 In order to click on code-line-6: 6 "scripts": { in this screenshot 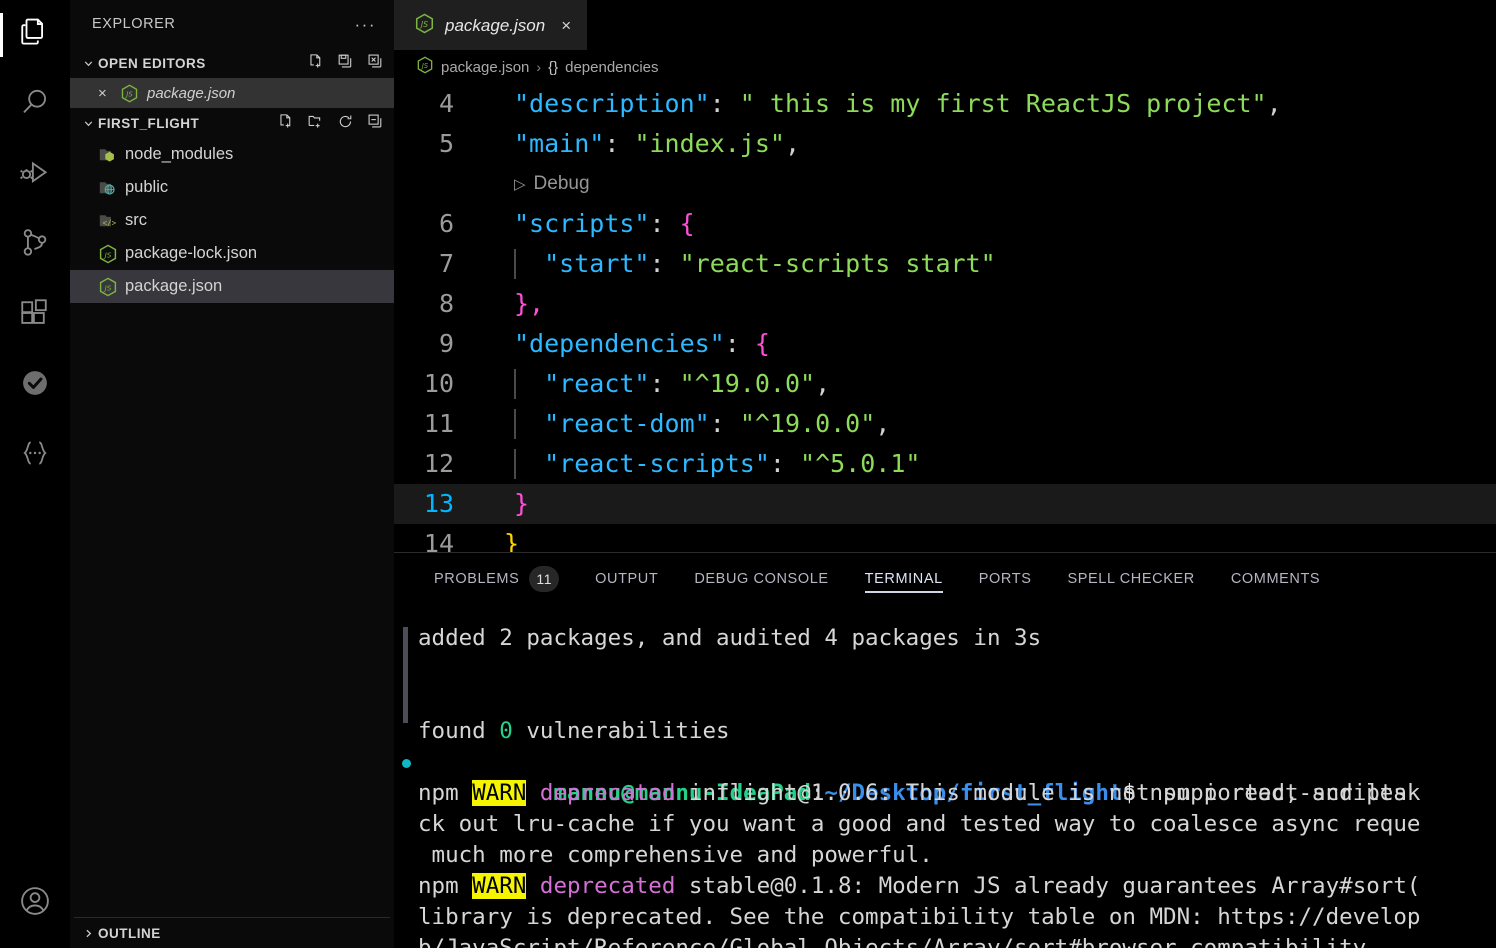, I will do `click(945, 224)`.